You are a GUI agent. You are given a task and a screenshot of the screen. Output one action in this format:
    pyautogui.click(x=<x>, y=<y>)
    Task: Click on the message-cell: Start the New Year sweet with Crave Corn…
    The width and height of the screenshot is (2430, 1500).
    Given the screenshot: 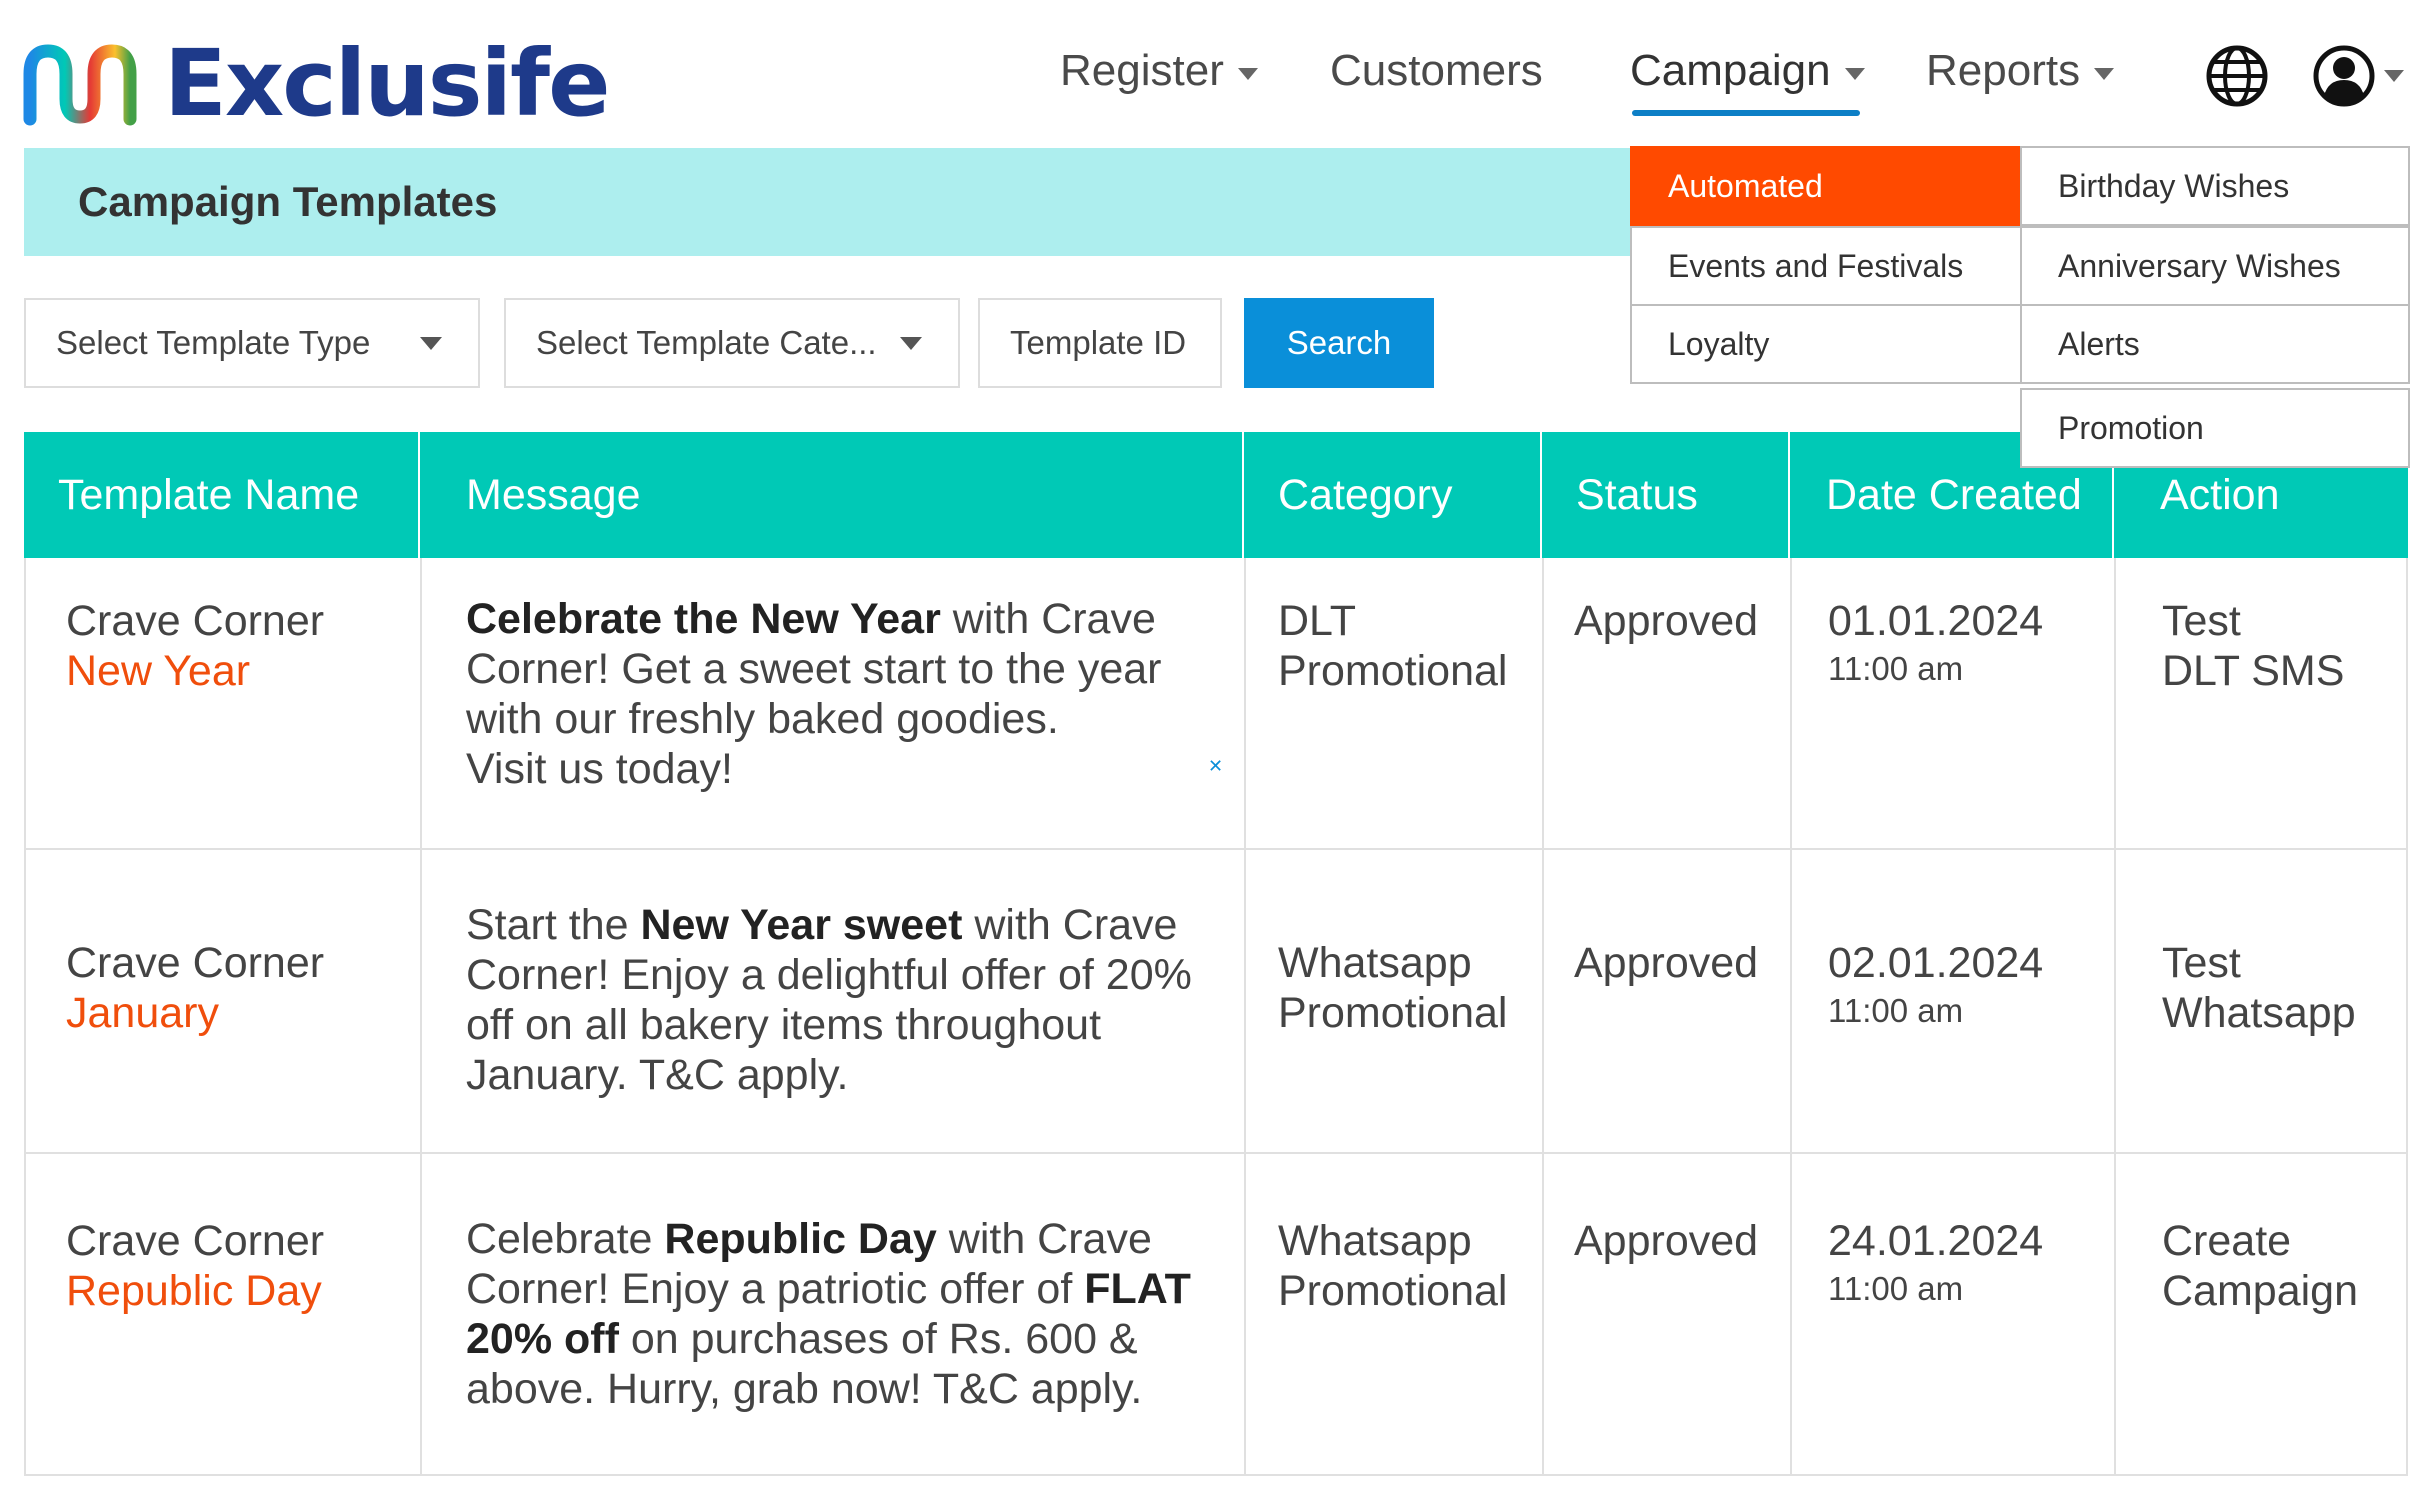 What is the action you would take?
    pyautogui.click(x=832, y=1001)
    